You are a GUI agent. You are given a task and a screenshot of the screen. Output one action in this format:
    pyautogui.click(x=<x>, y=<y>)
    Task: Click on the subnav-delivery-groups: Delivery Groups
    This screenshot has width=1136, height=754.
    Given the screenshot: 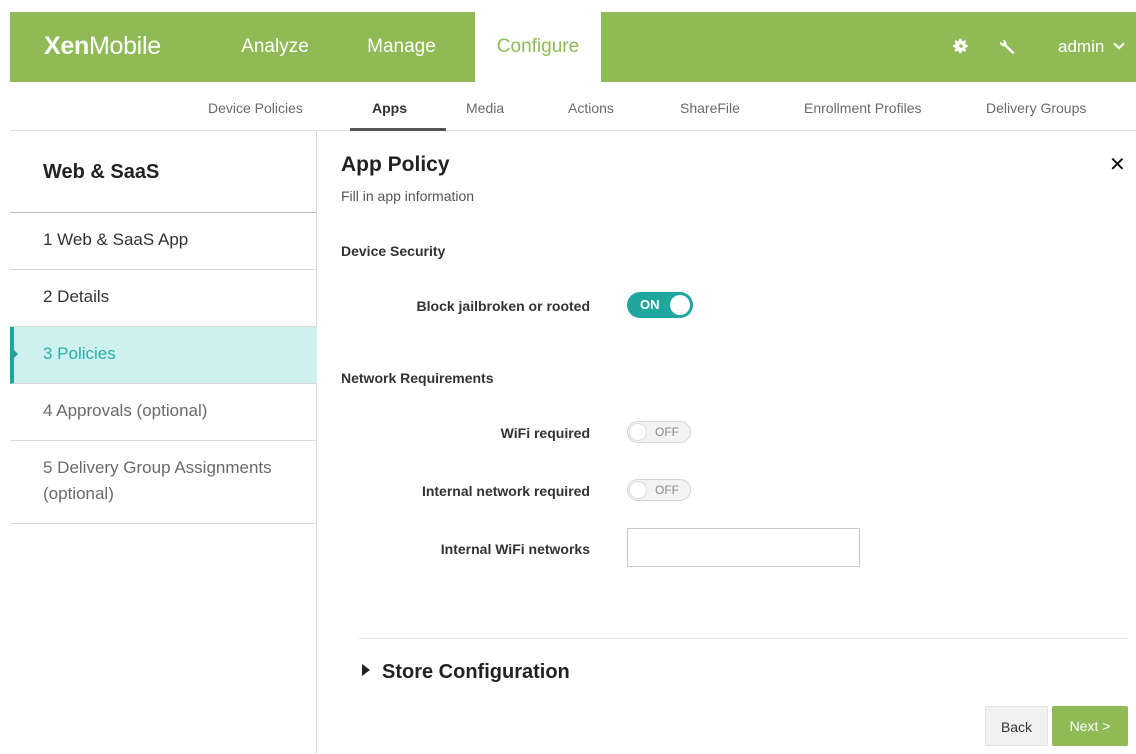 What is the action you would take?
    pyautogui.click(x=1036, y=108)
    